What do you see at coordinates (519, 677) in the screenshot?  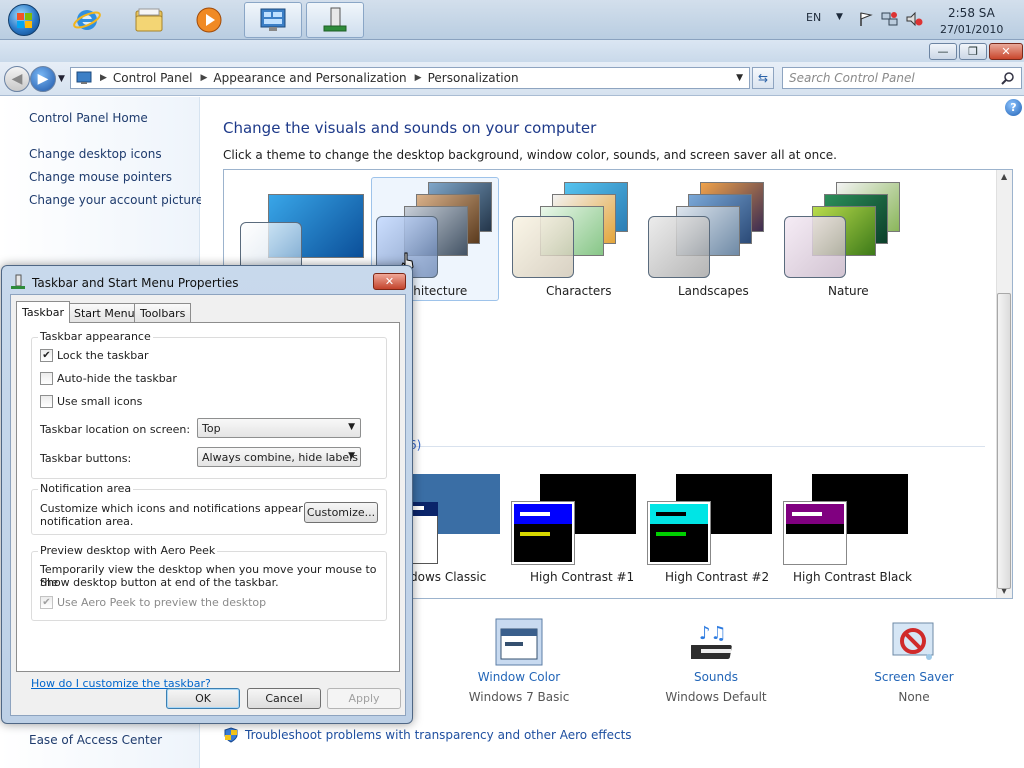 I see `window-color-title: Window Color` at bounding box center [519, 677].